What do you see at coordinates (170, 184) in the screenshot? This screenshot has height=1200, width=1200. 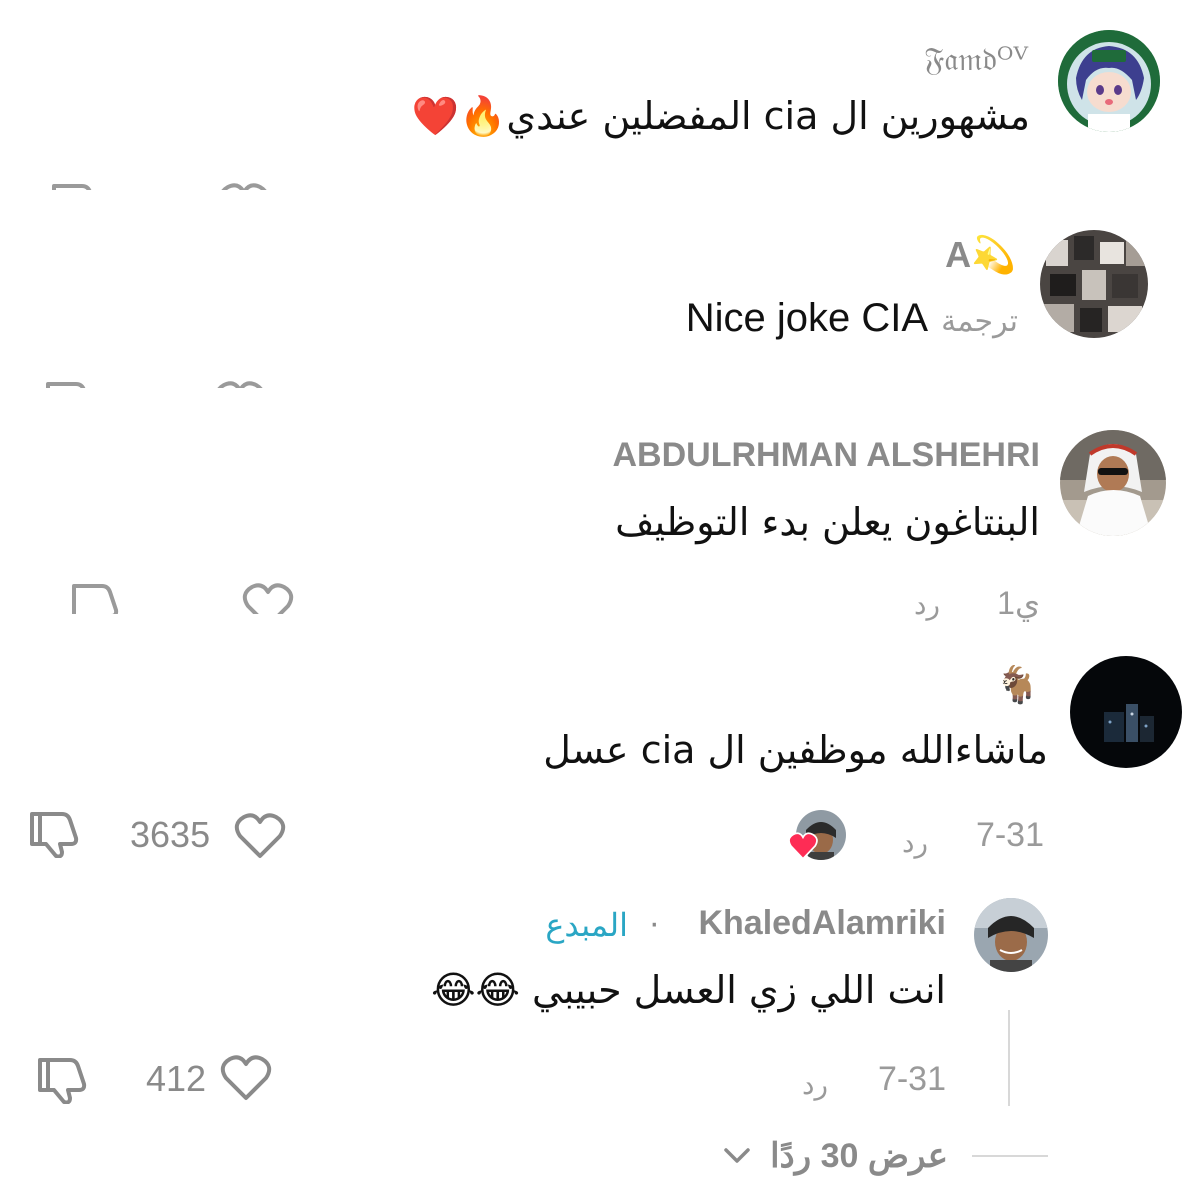 I see `comment-1-actions` at bounding box center [170, 184].